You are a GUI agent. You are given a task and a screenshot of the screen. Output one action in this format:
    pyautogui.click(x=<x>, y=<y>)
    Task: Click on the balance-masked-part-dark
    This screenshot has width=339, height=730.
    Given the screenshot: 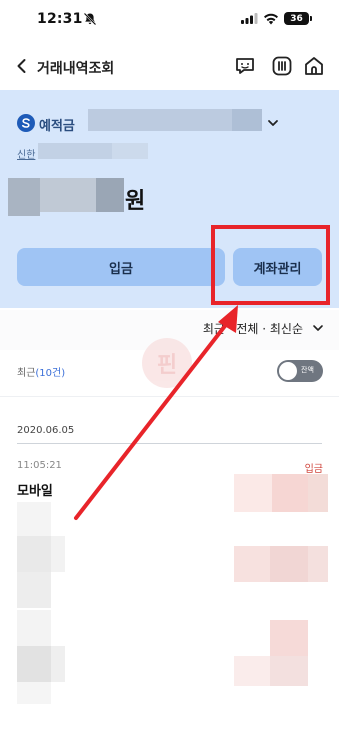 What is the action you would take?
    pyautogui.click(x=110, y=195)
    